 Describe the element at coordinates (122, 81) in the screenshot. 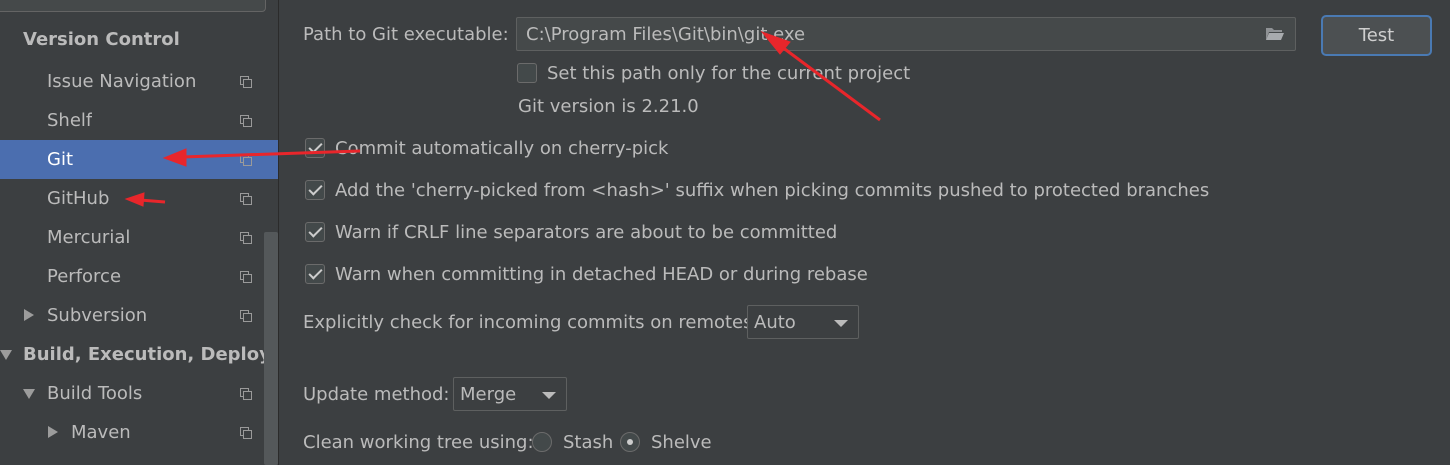

I see `sidebar-item-label: Issue Navigation` at that location.